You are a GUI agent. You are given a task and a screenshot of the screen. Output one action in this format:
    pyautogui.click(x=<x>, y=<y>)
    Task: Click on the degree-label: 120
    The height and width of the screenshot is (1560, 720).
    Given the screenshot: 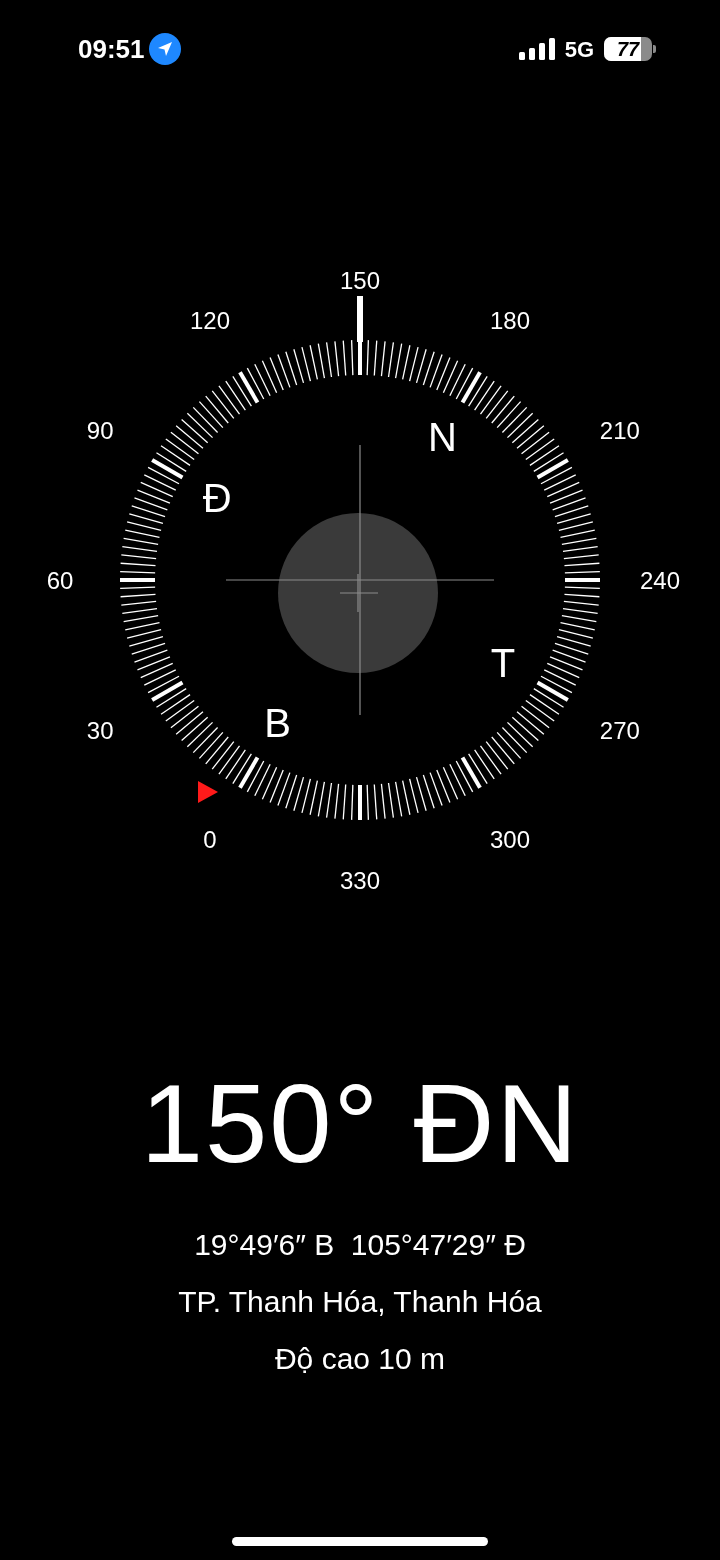 What is the action you would take?
    pyautogui.click(x=210, y=320)
    